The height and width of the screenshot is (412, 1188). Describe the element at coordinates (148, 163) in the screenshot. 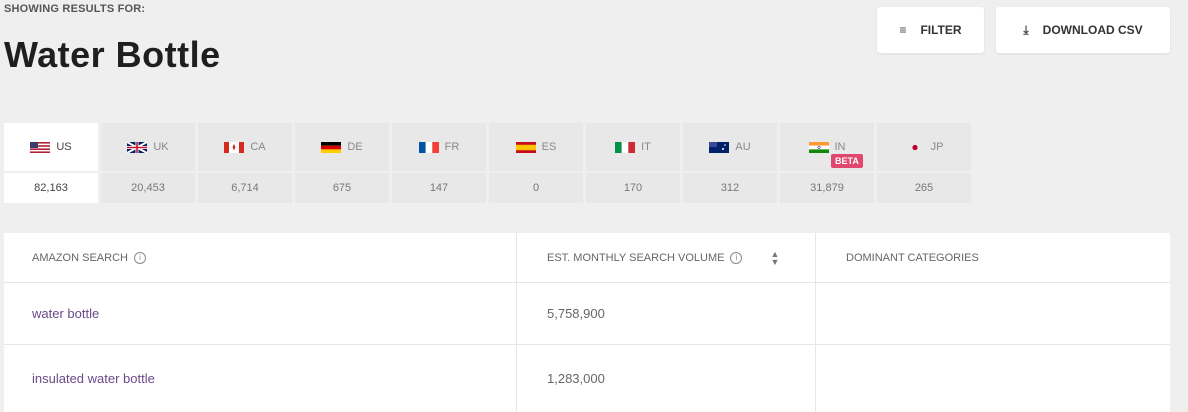

I see `tab-uk: UK 20,453` at that location.